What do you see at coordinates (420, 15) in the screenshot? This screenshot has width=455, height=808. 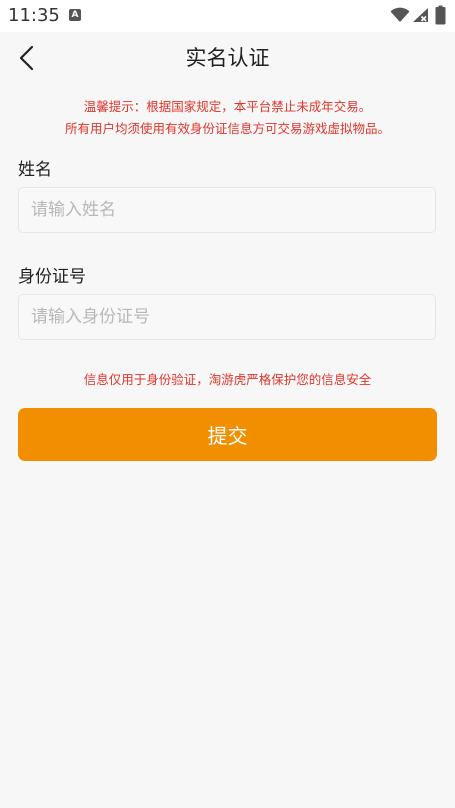 I see `signal-icon` at bounding box center [420, 15].